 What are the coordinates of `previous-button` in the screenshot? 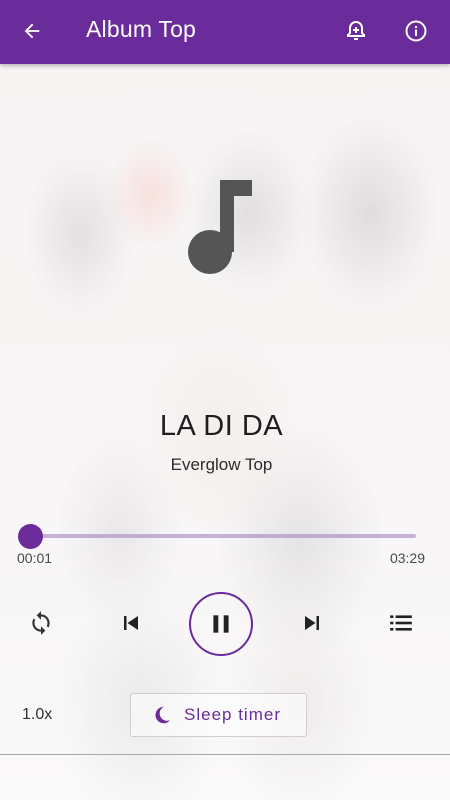 It's located at (131, 623).